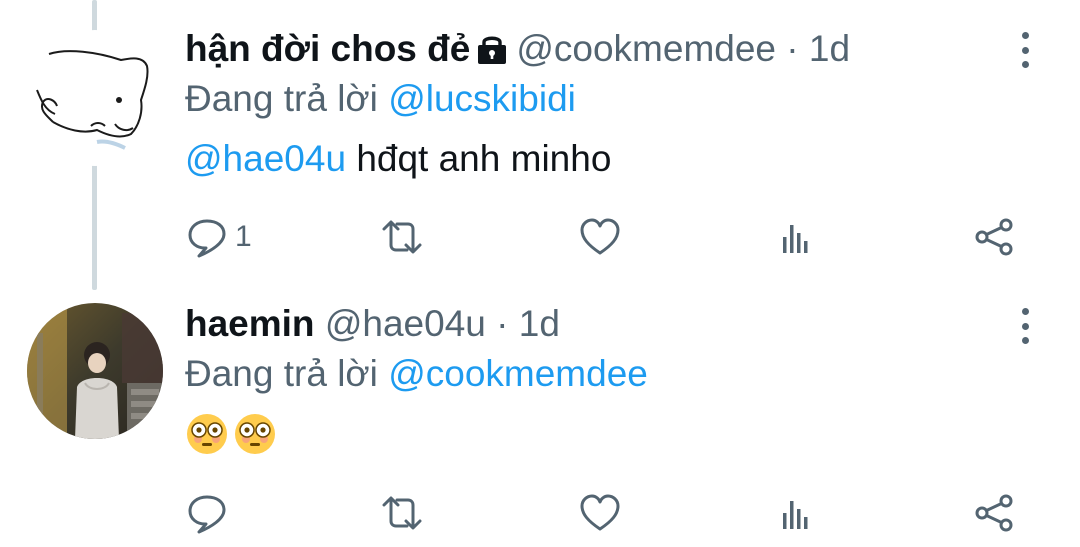 This screenshot has height=547, width=1080. Describe the element at coordinates (540, 513) in the screenshot. I see `action-bar` at that location.